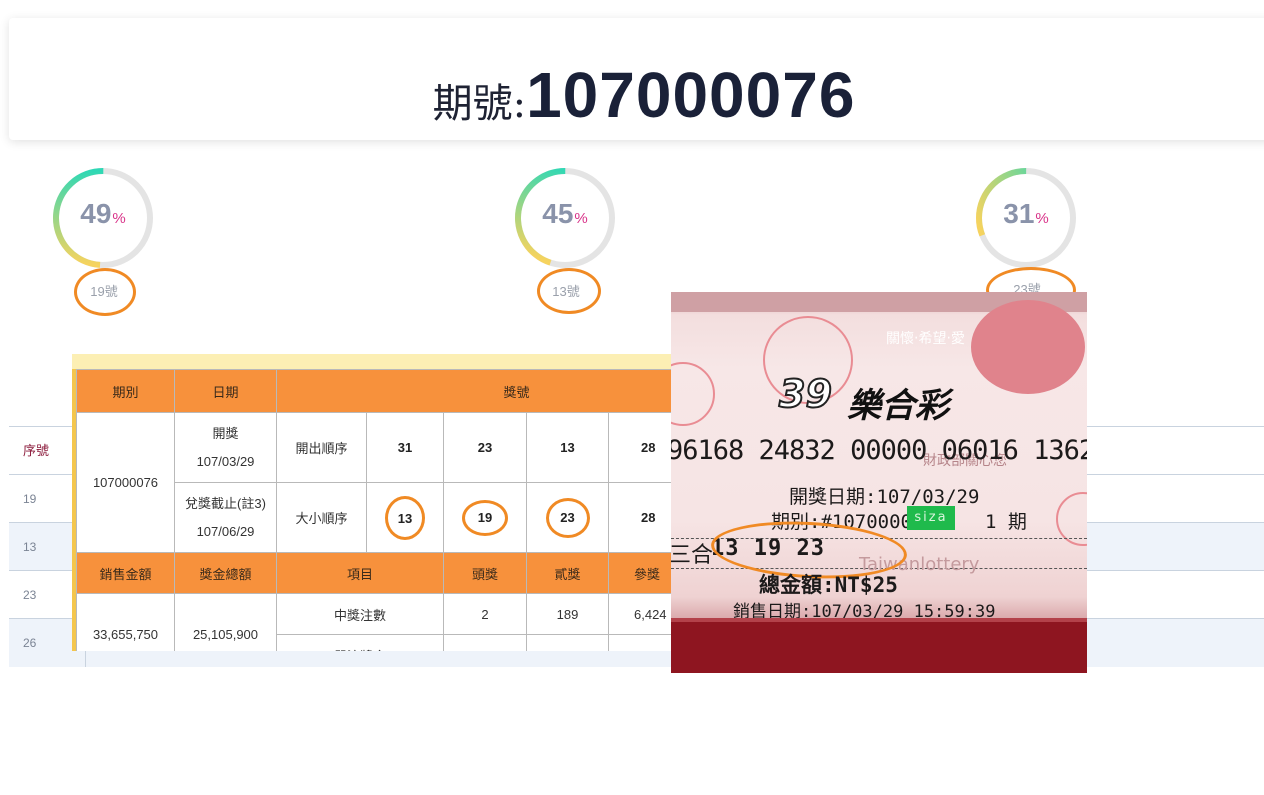 The image size is (1264, 795). I want to click on period-title: 期號:107000076, so click(636, 95).